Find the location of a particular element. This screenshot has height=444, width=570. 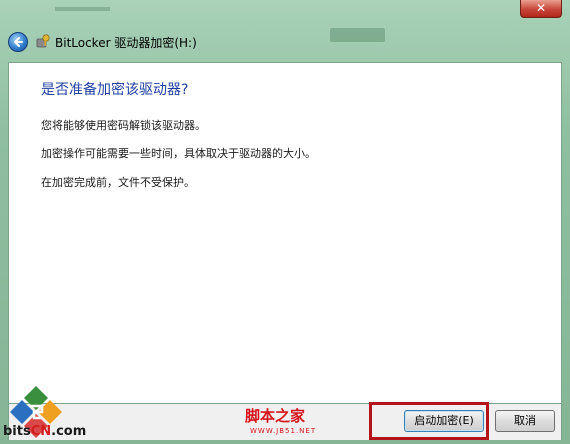

back-button is located at coordinates (18, 42).